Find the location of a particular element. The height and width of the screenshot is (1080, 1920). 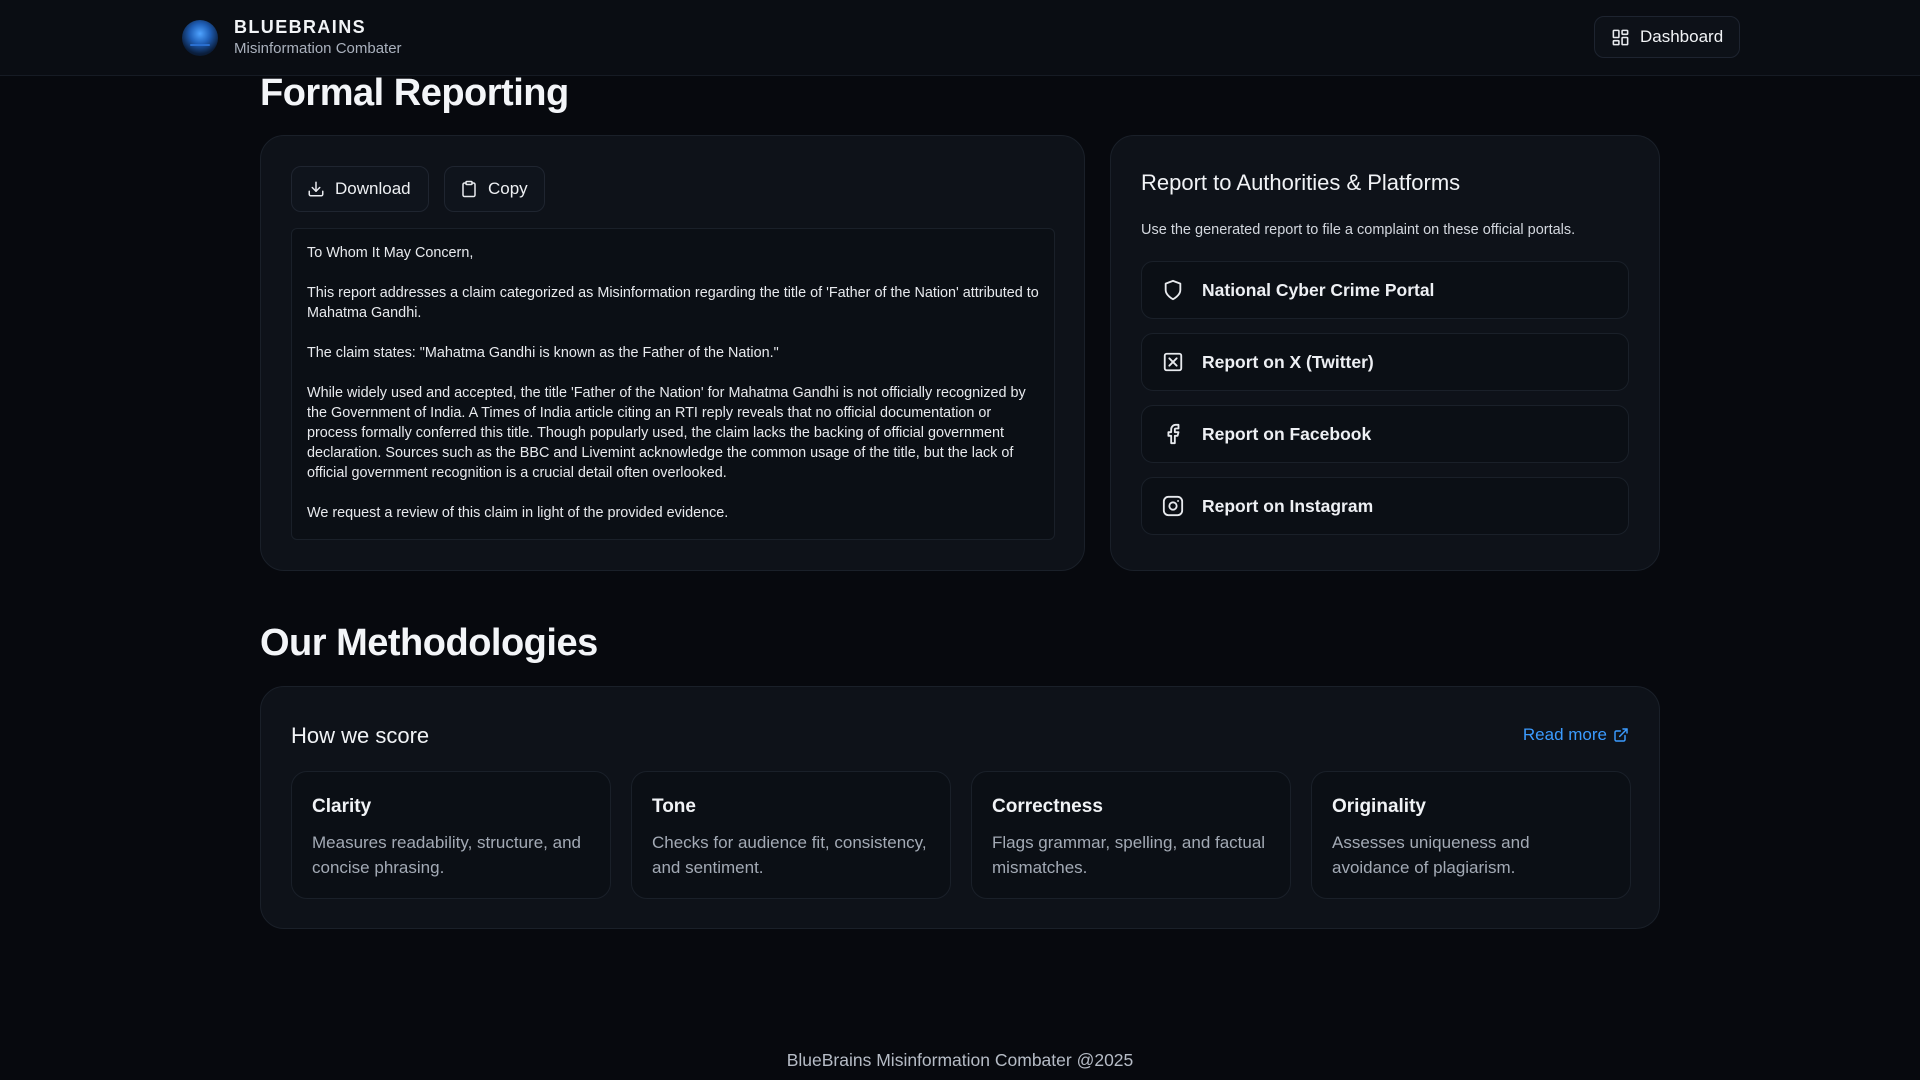

clipboard-icon is located at coordinates (469, 189).